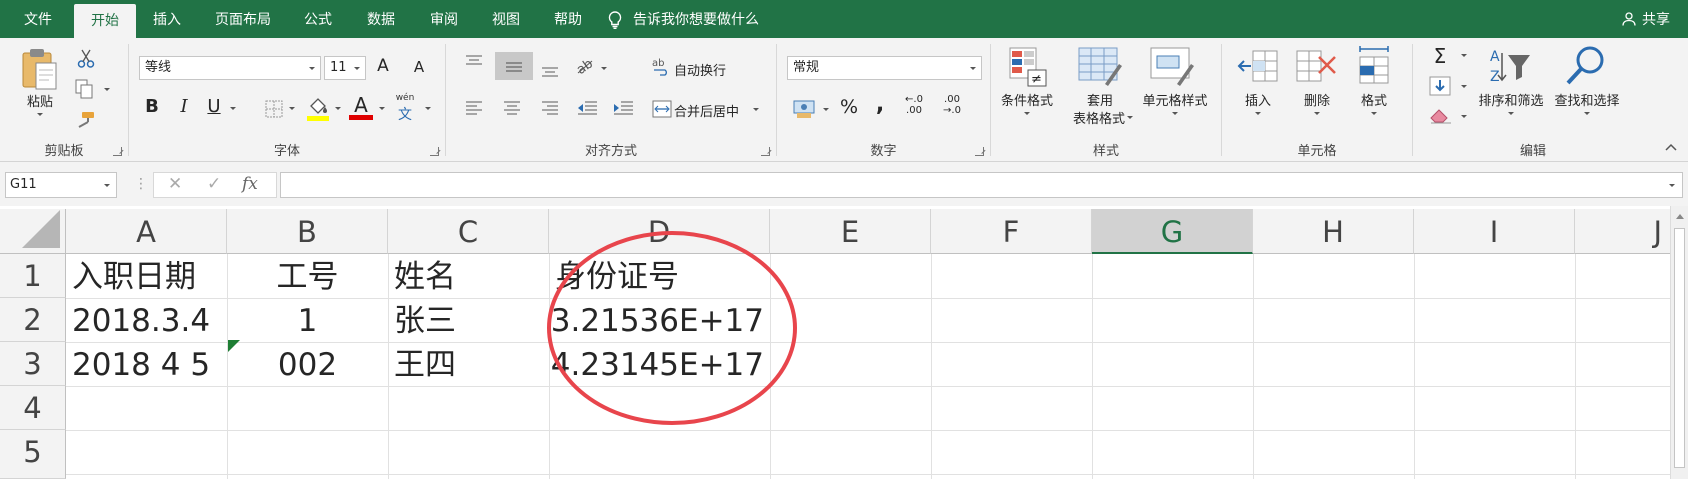 Image resolution: width=1688 pixels, height=479 pixels. I want to click on sort-filter-button: AZ, so click(1509, 66).